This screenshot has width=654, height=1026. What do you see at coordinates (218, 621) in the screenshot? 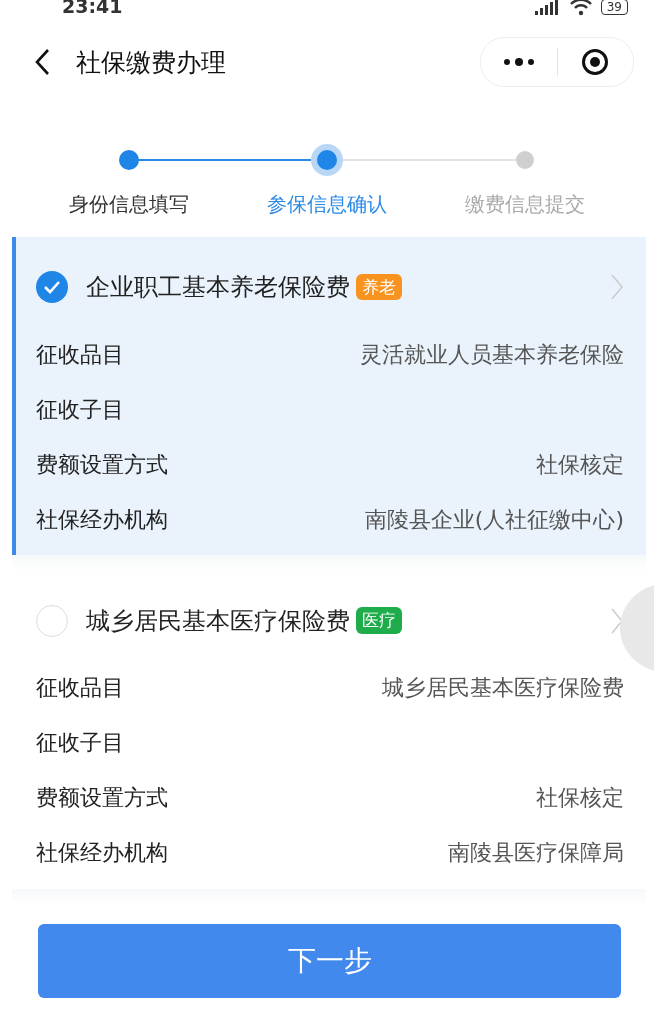
I see `card-title: 城乡居民基本医疗保险费` at bounding box center [218, 621].